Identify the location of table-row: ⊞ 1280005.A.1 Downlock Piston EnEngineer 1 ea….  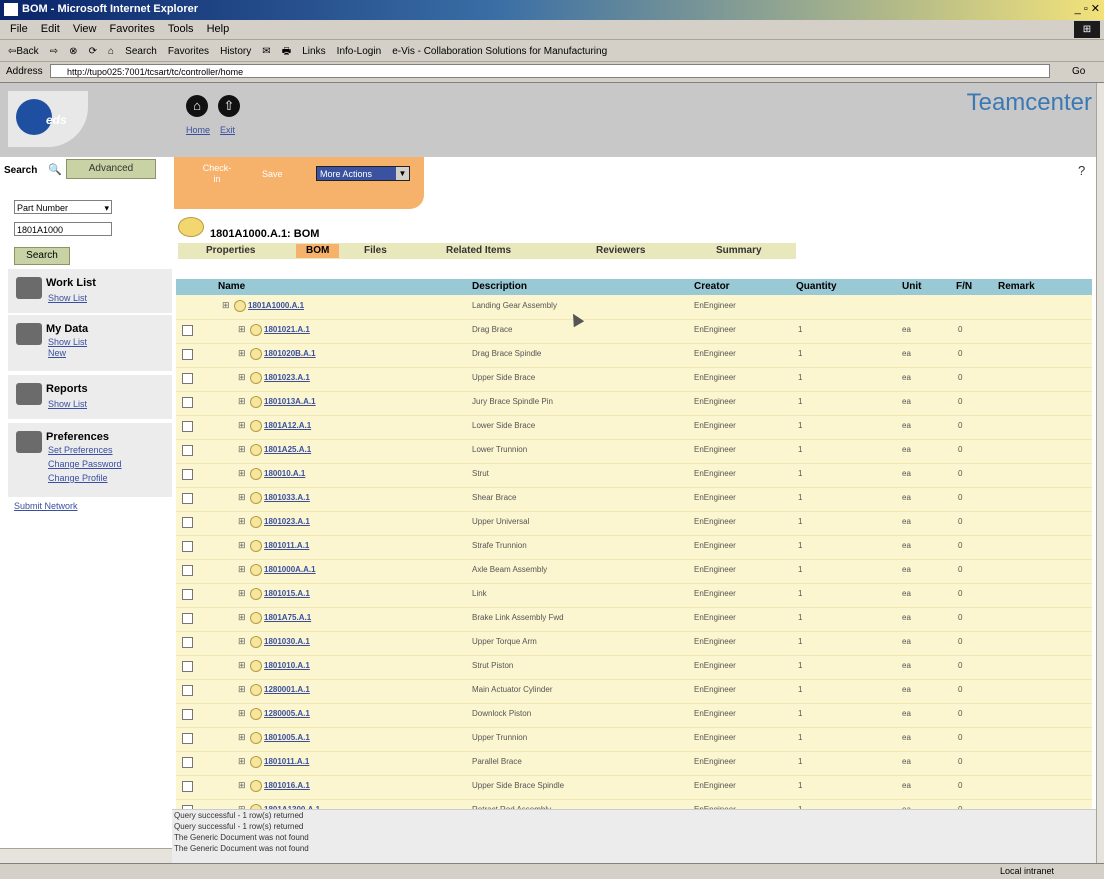
(634, 715).